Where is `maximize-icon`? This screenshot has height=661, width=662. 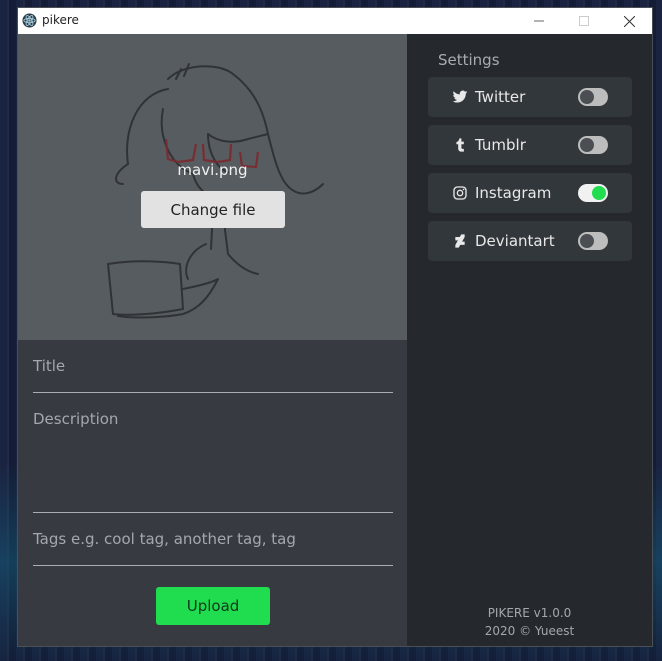 maximize-icon is located at coordinates (584, 21).